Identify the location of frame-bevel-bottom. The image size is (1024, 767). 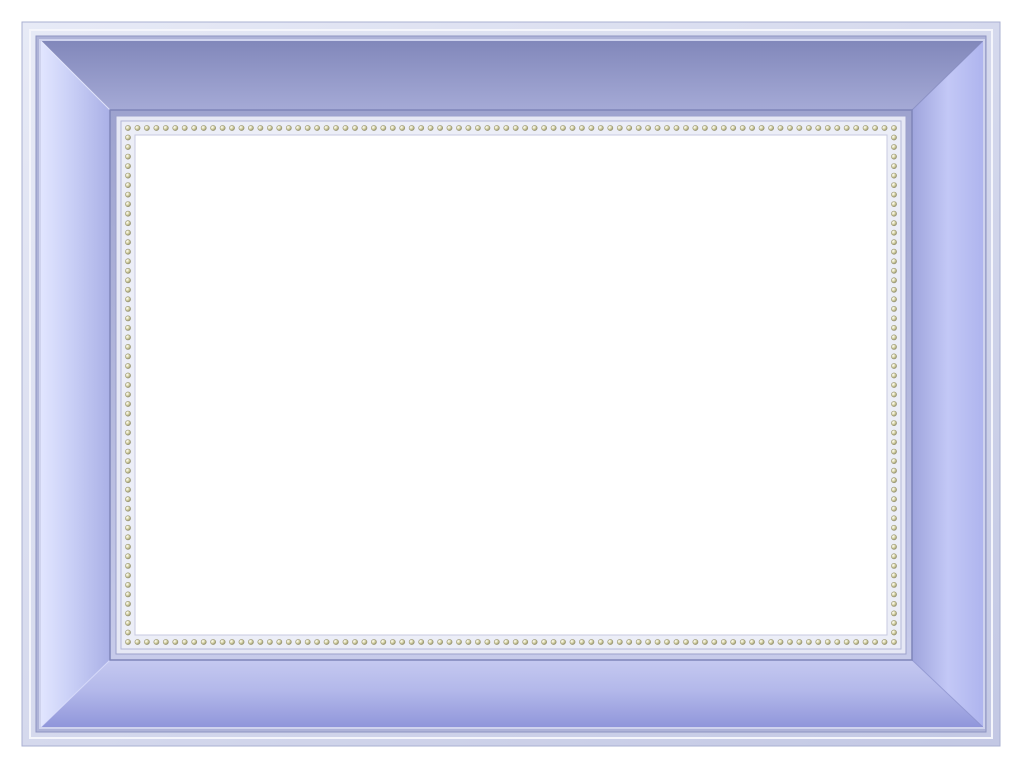
(512, 694).